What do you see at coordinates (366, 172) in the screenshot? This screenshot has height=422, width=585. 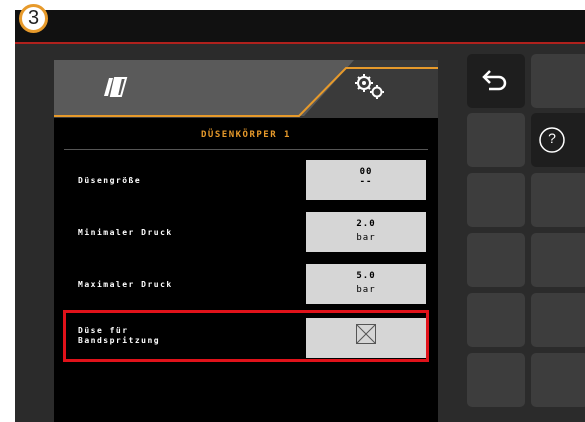 I see `nozzle-size-value: 00` at bounding box center [366, 172].